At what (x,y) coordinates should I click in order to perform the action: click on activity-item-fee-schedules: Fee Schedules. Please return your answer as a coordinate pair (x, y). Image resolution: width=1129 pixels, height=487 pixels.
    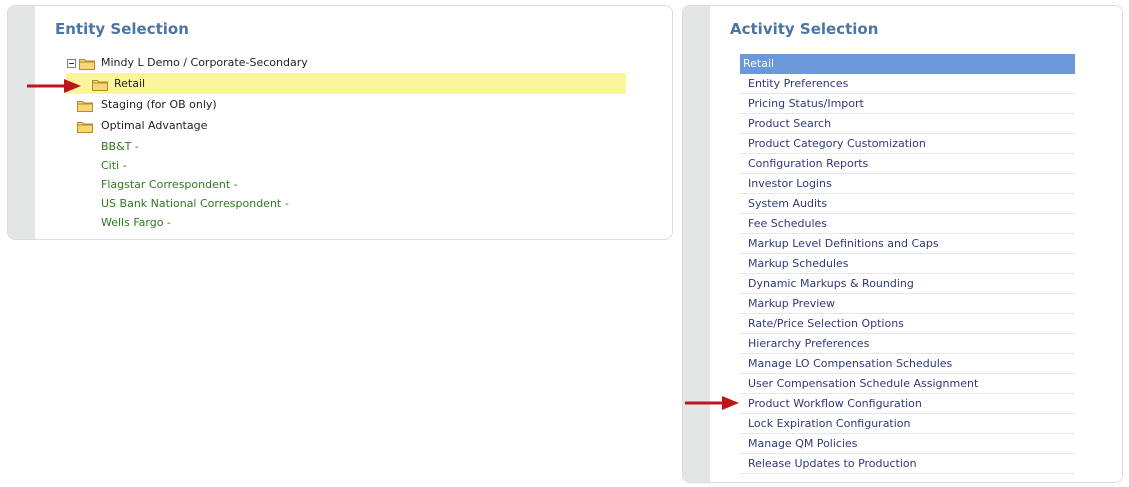
    Looking at the image, I should click on (907, 224).